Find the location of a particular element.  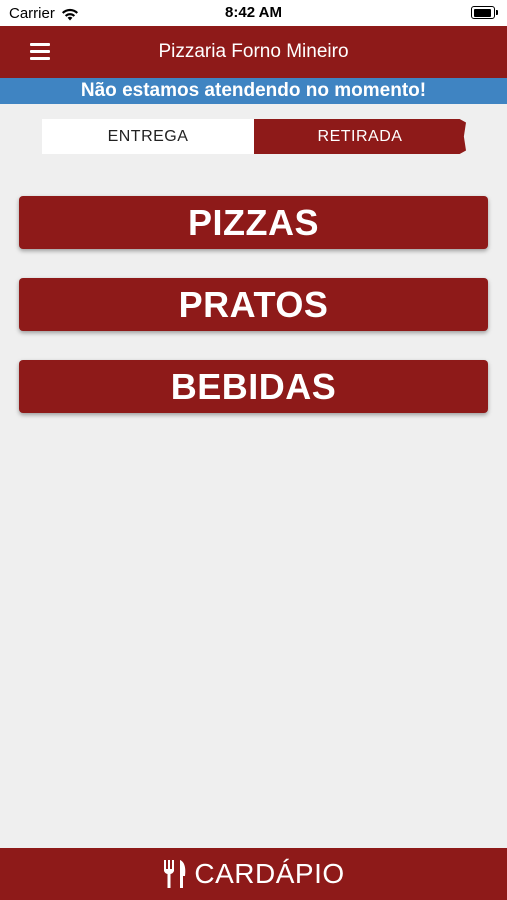

status-time: 8:42 AM is located at coordinates (253, 12).